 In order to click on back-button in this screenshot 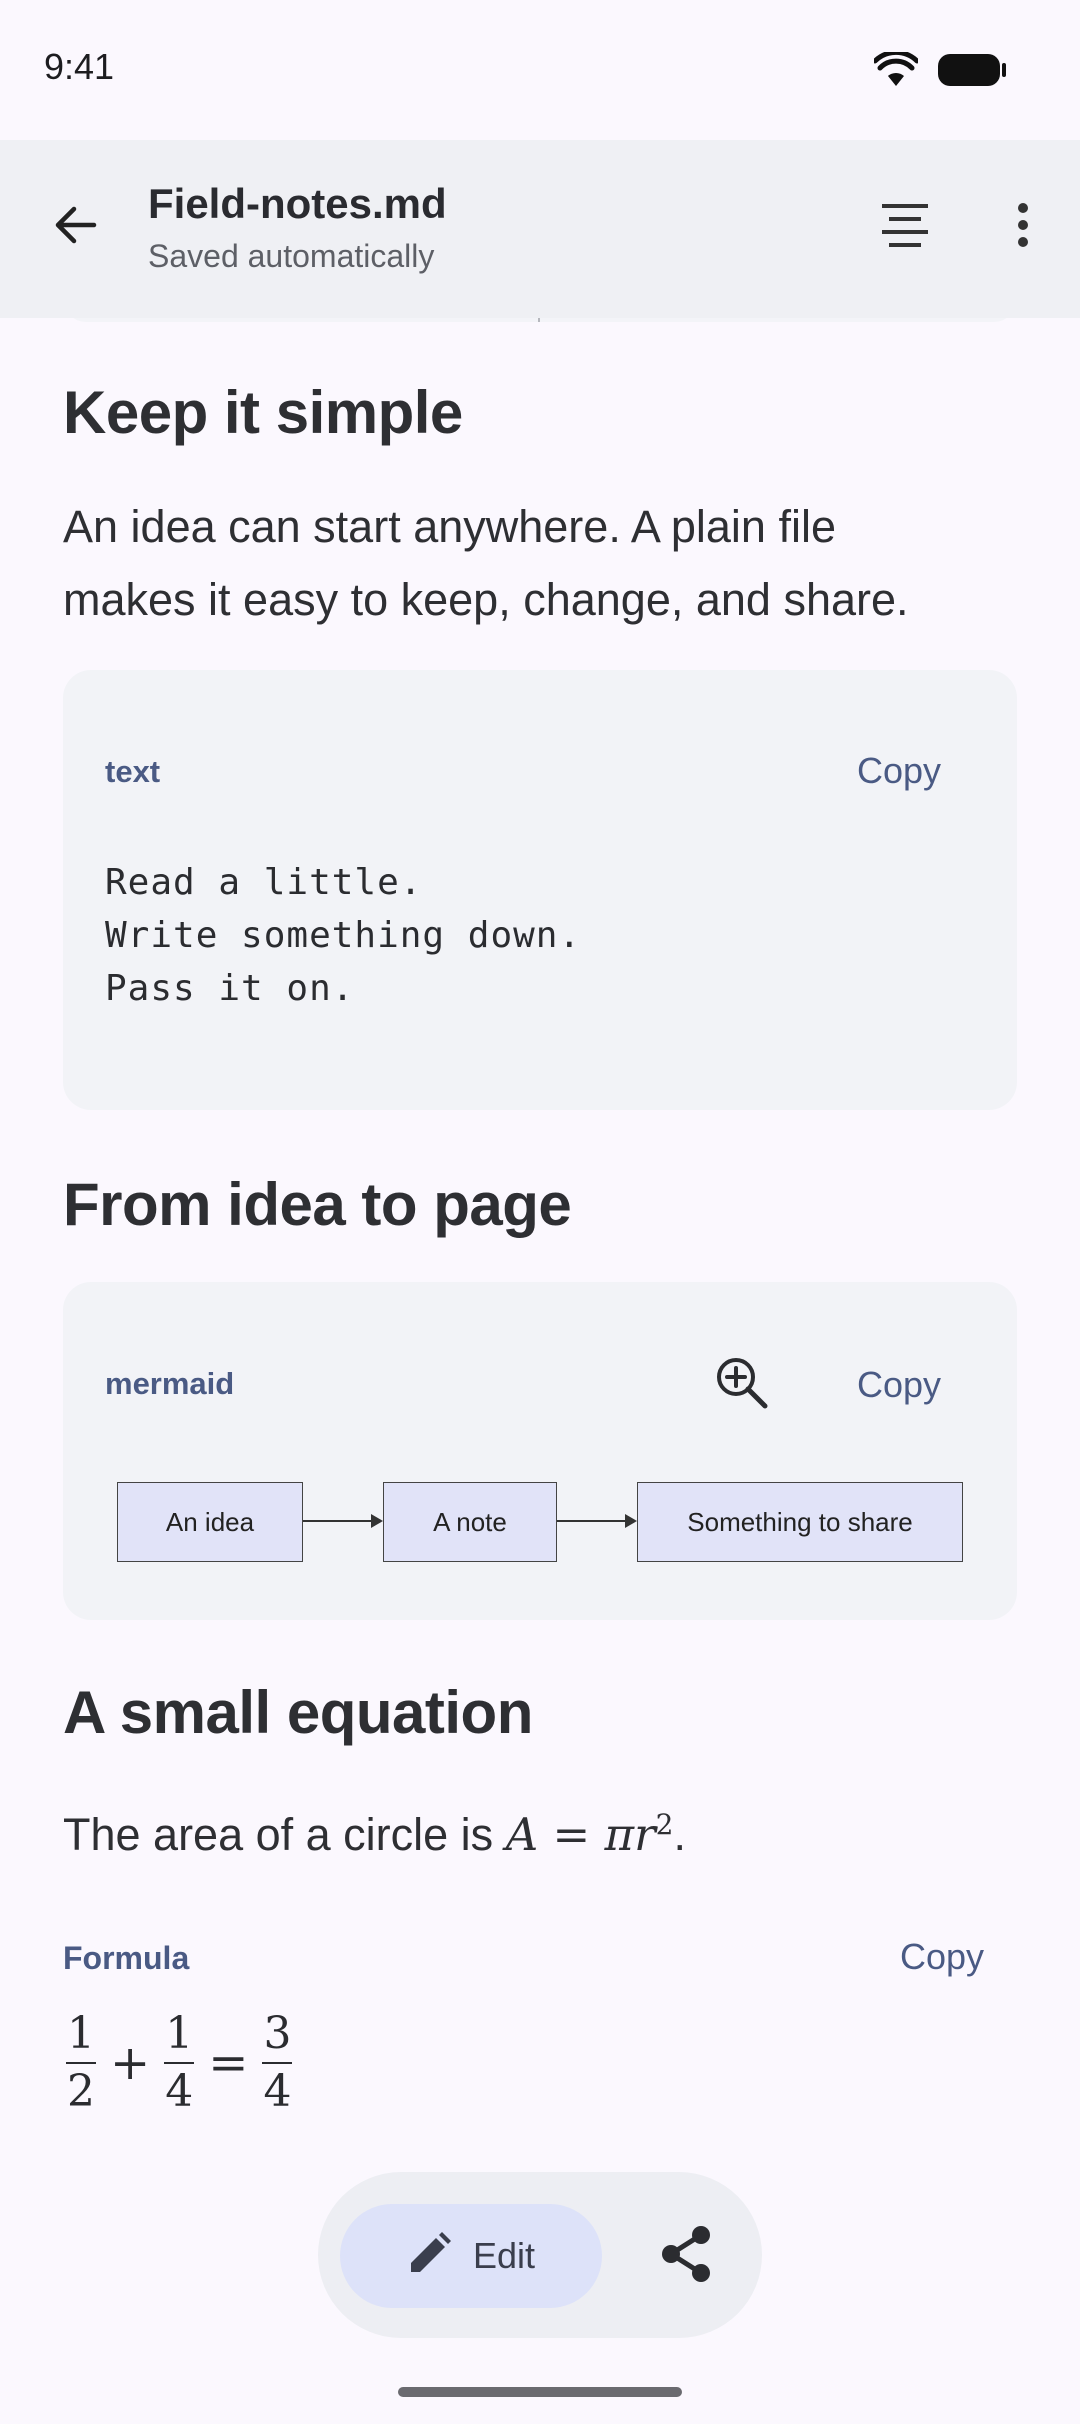, I will do `click(75, 227)`.